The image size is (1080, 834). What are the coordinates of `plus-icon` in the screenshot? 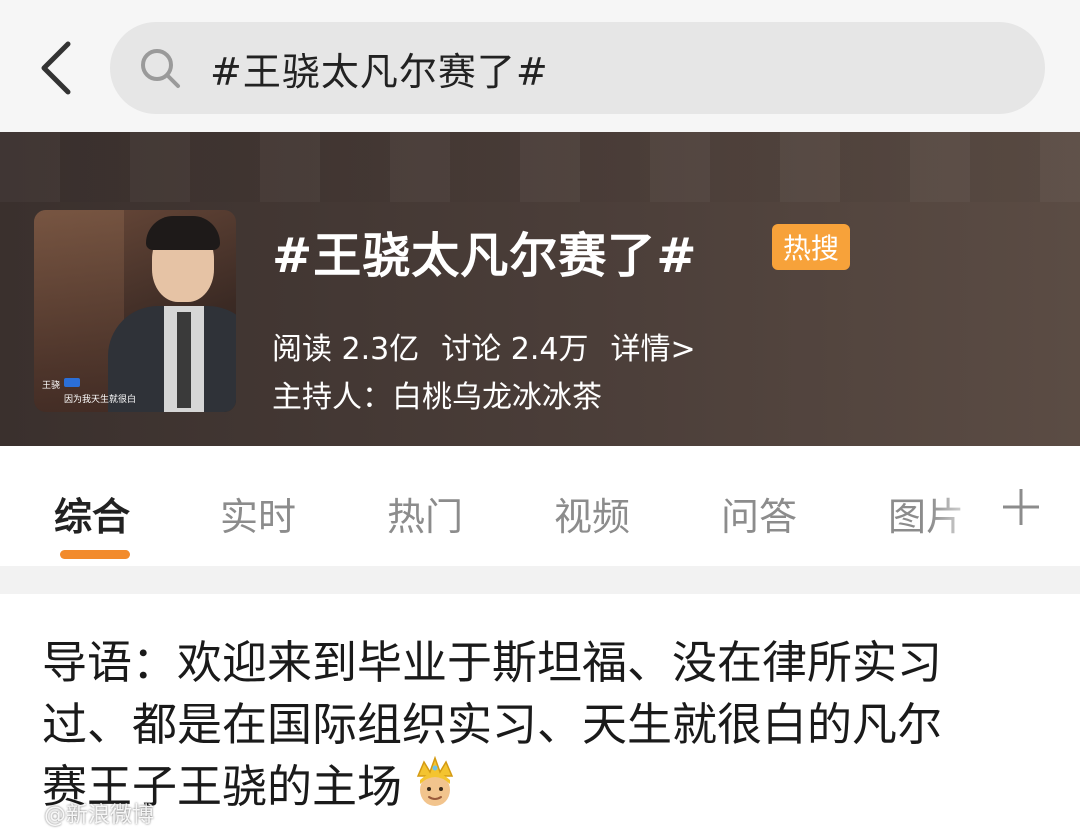 It's located at (1021, 507).